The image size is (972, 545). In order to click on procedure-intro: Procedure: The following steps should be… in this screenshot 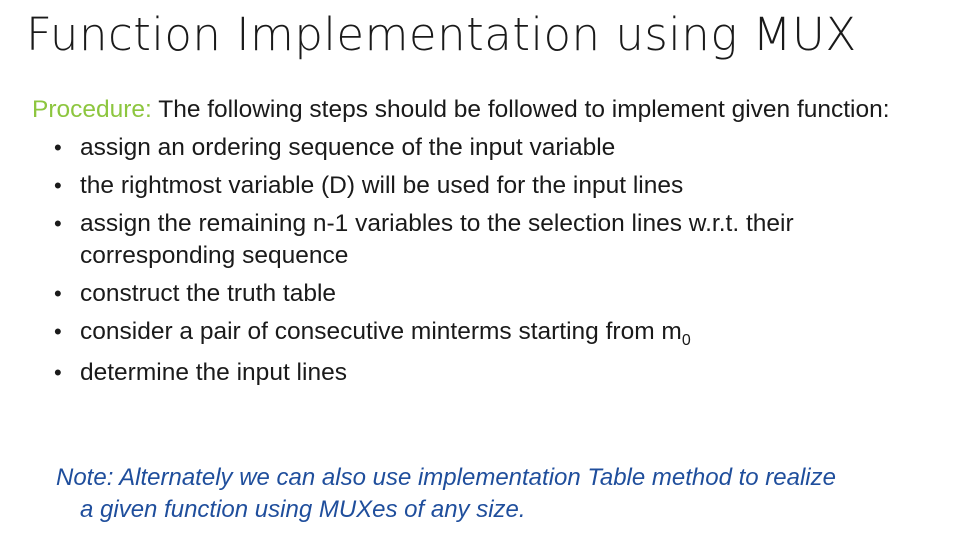, I will do `click(482, 110)`.